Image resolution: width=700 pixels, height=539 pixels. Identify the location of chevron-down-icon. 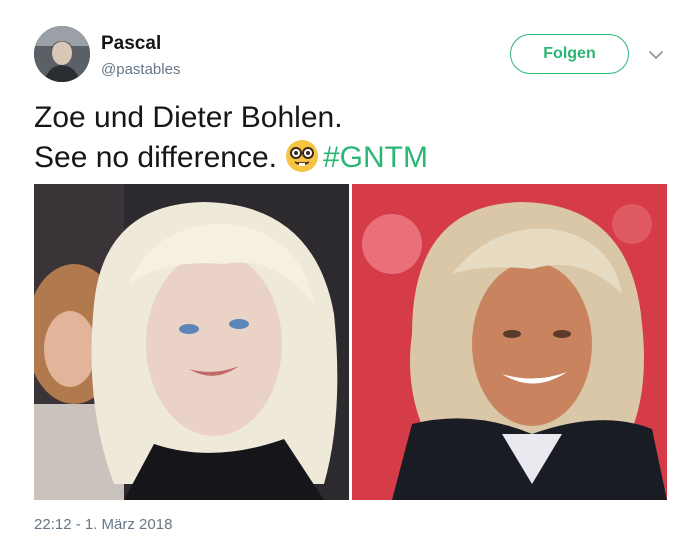
(656, 54).